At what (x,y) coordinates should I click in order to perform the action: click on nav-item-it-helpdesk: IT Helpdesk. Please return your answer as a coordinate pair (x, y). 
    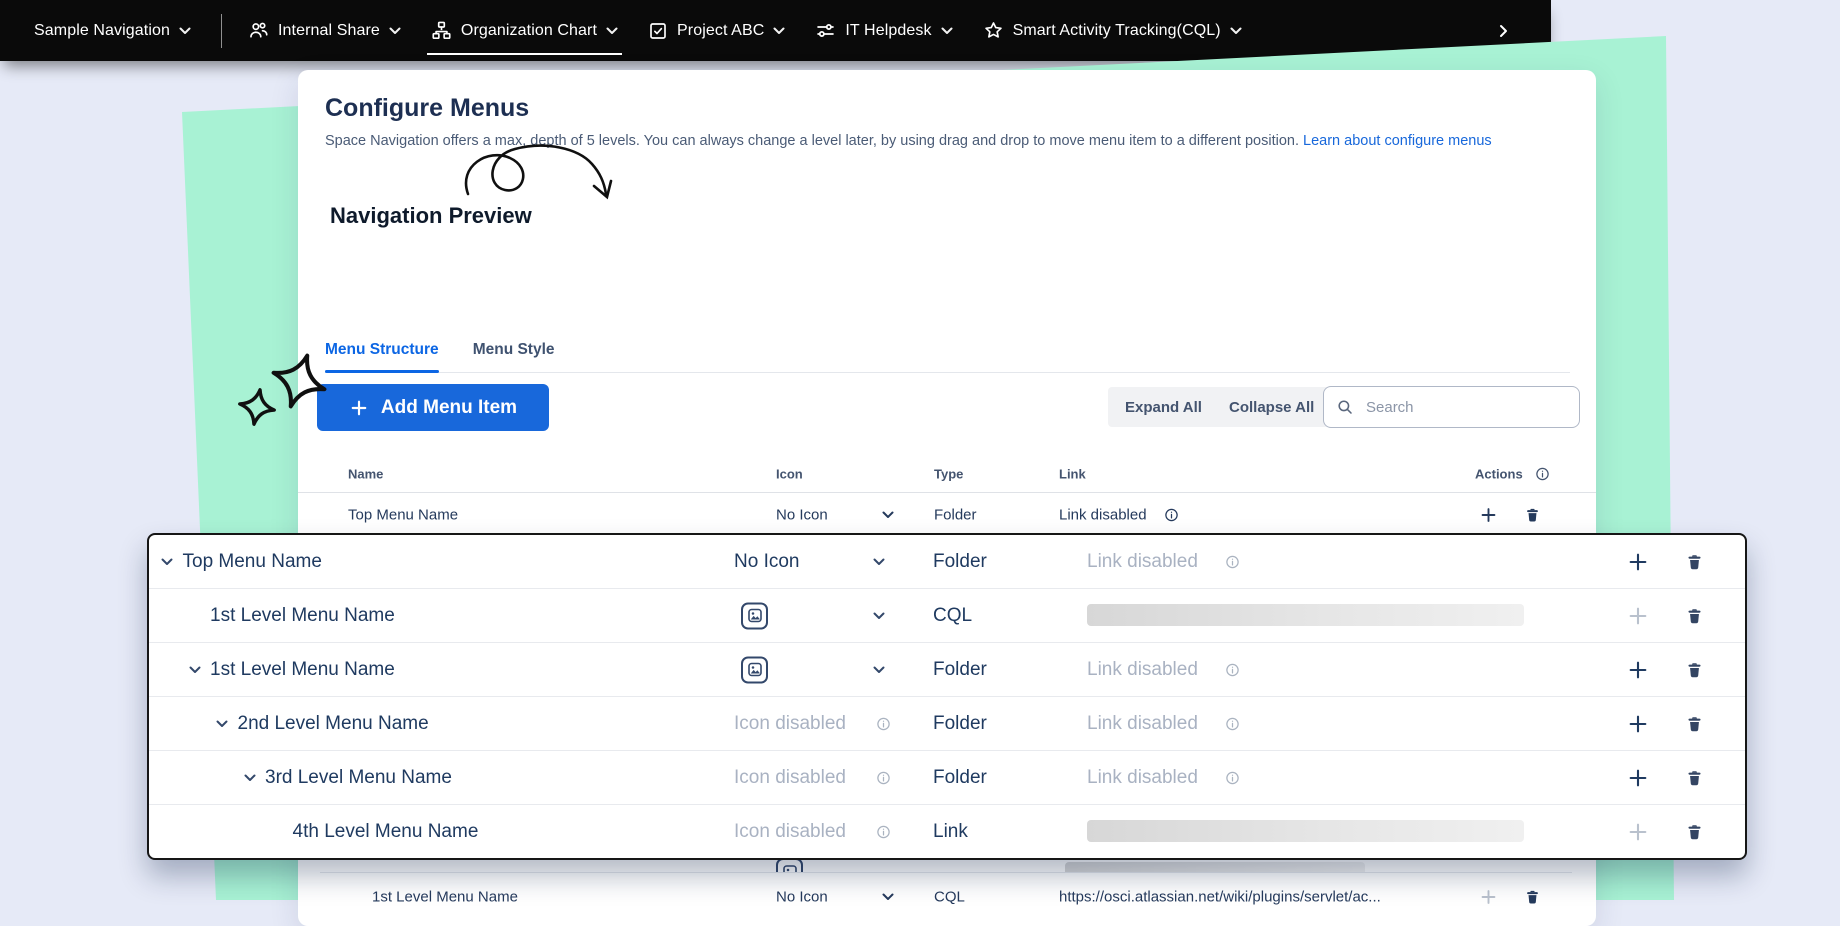
    Looking at the image, I should click on (884, 30).